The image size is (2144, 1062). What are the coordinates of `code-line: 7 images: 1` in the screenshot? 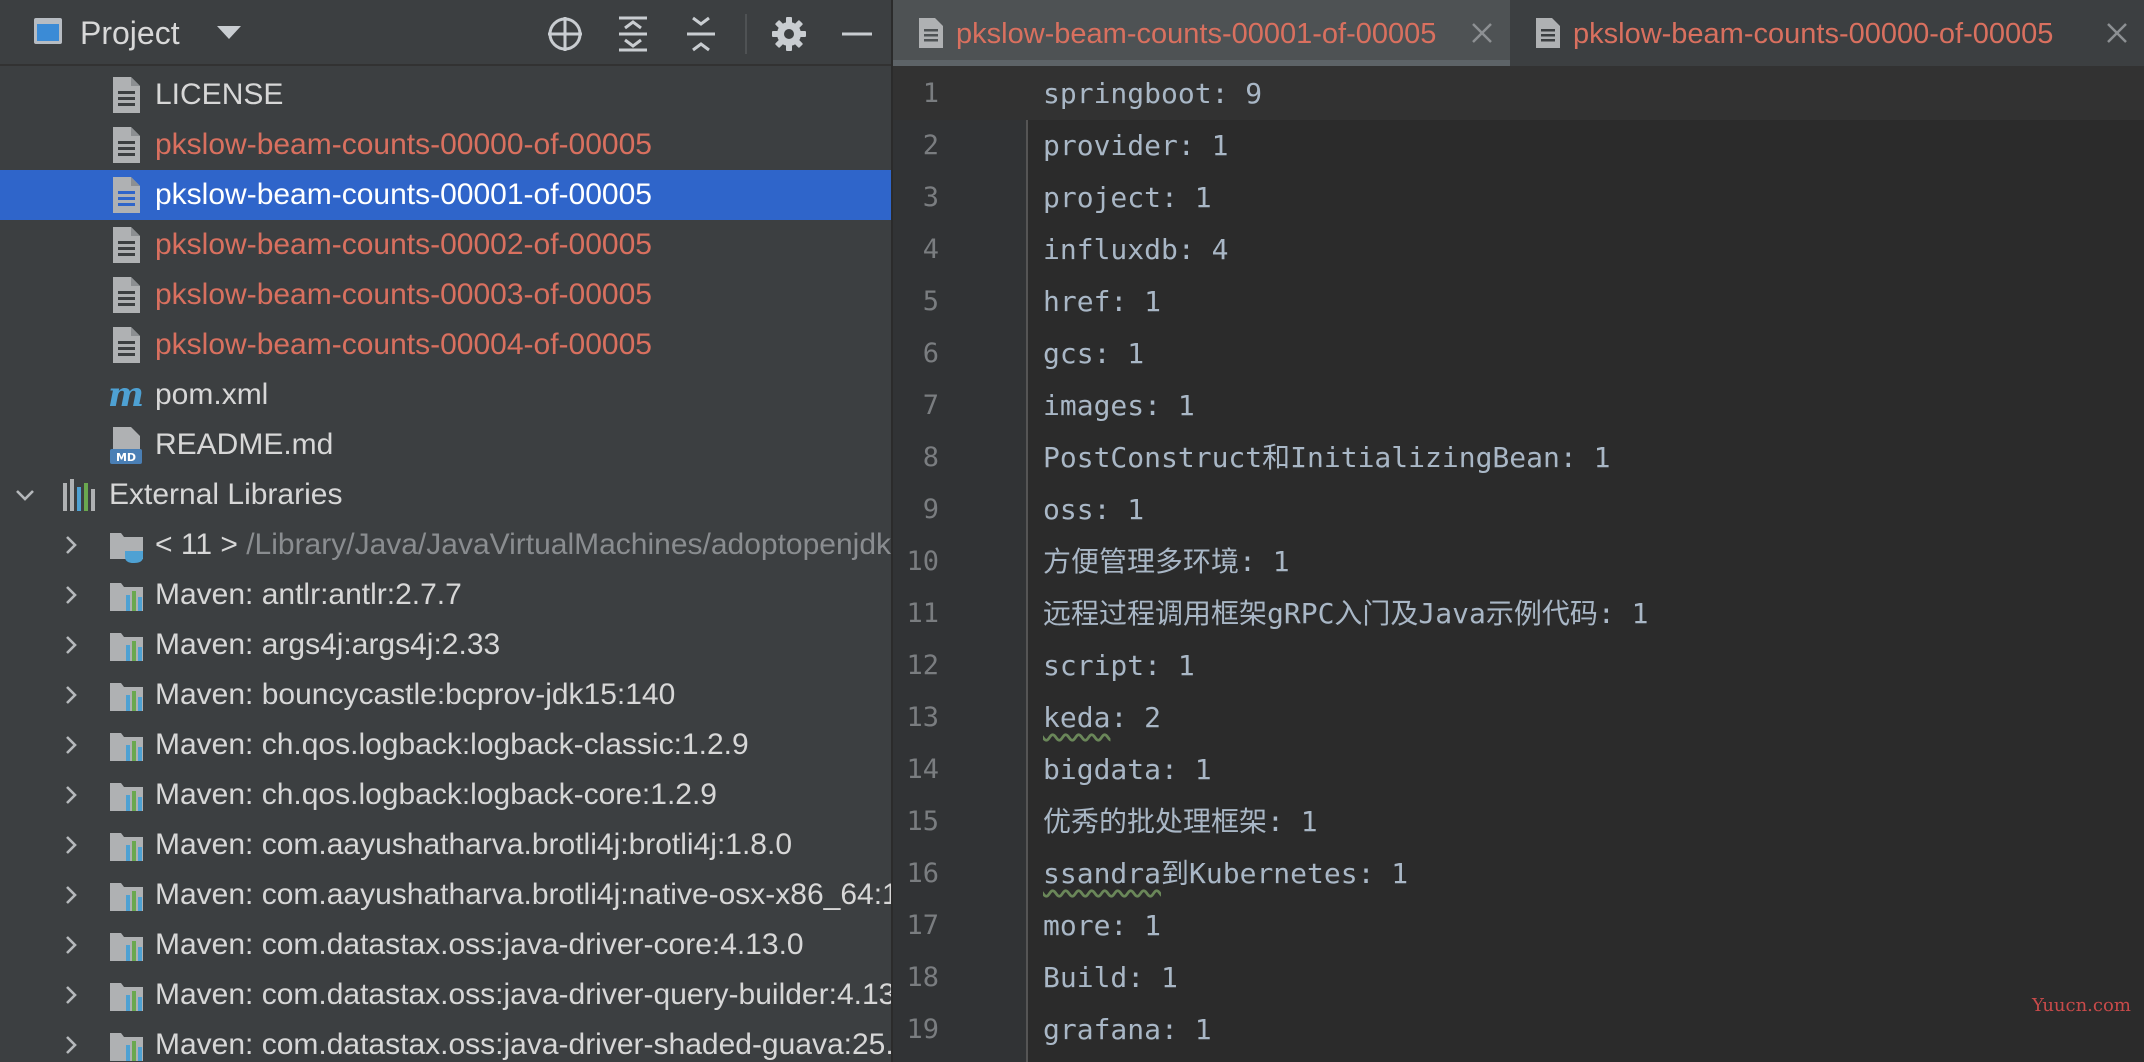 It's located at (1518, 406).